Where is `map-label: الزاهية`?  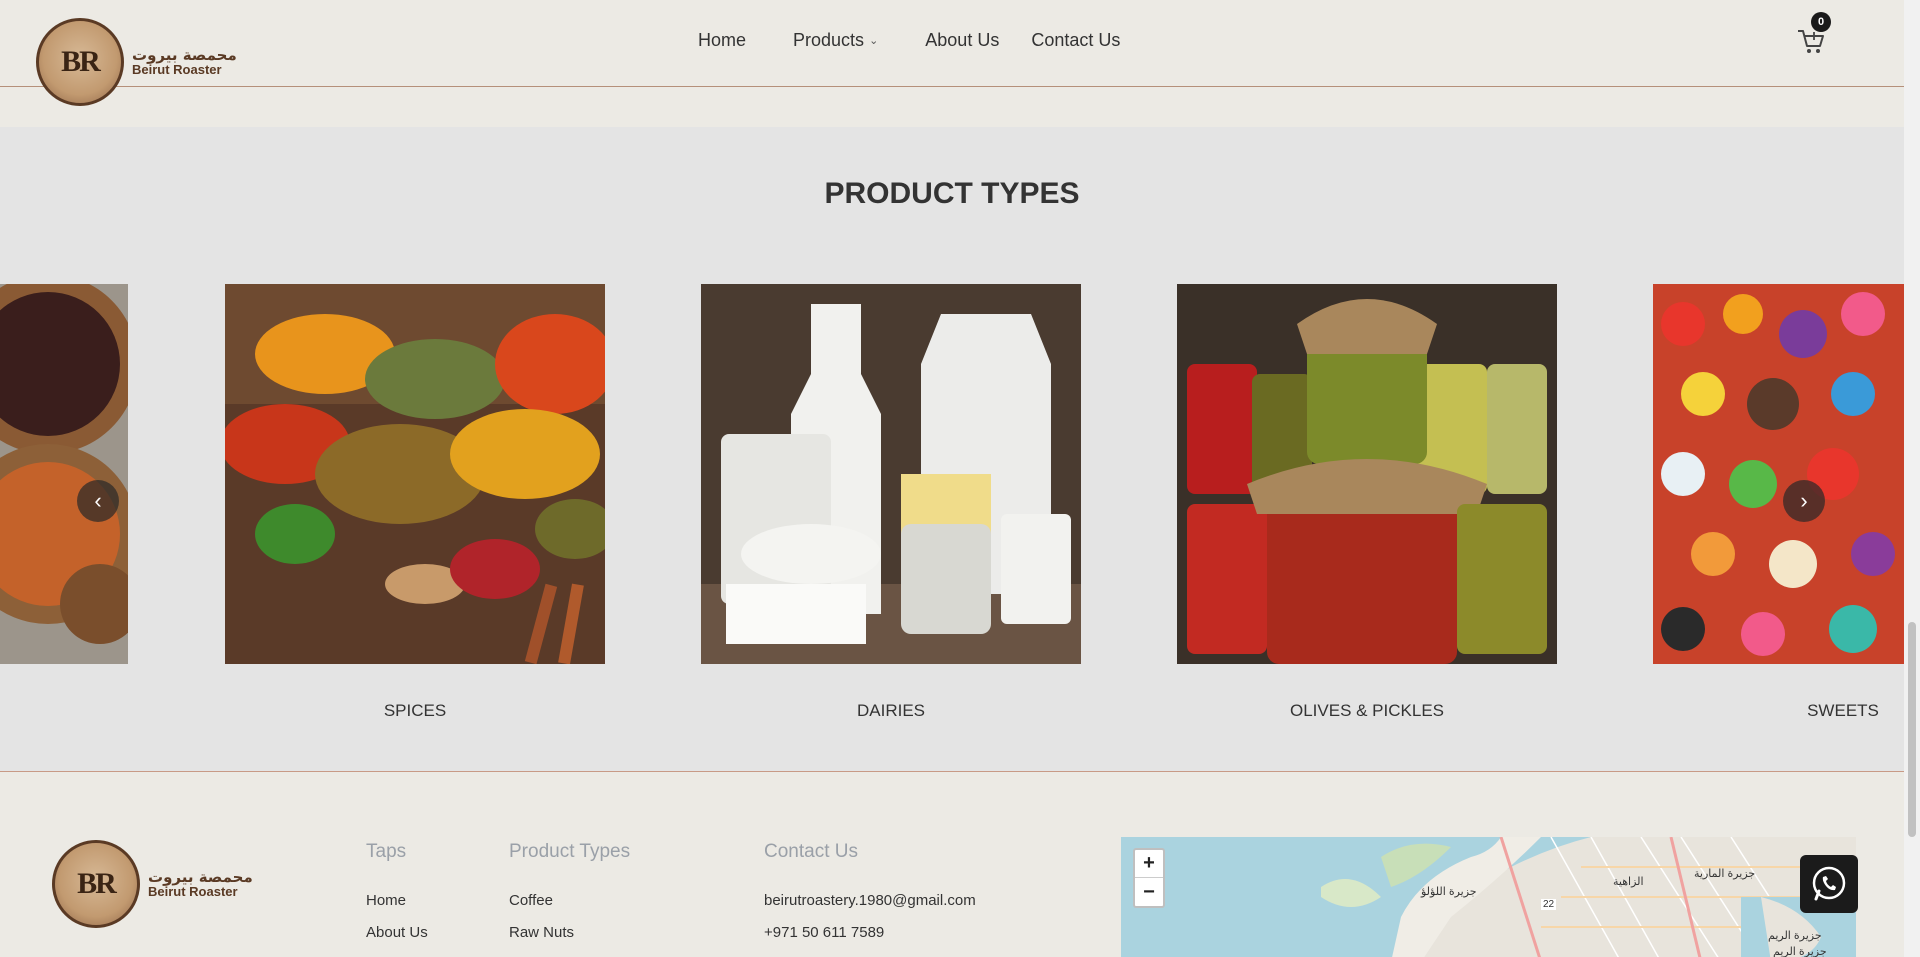 map-label: الزاهية is located at coordinates (1628, 882).